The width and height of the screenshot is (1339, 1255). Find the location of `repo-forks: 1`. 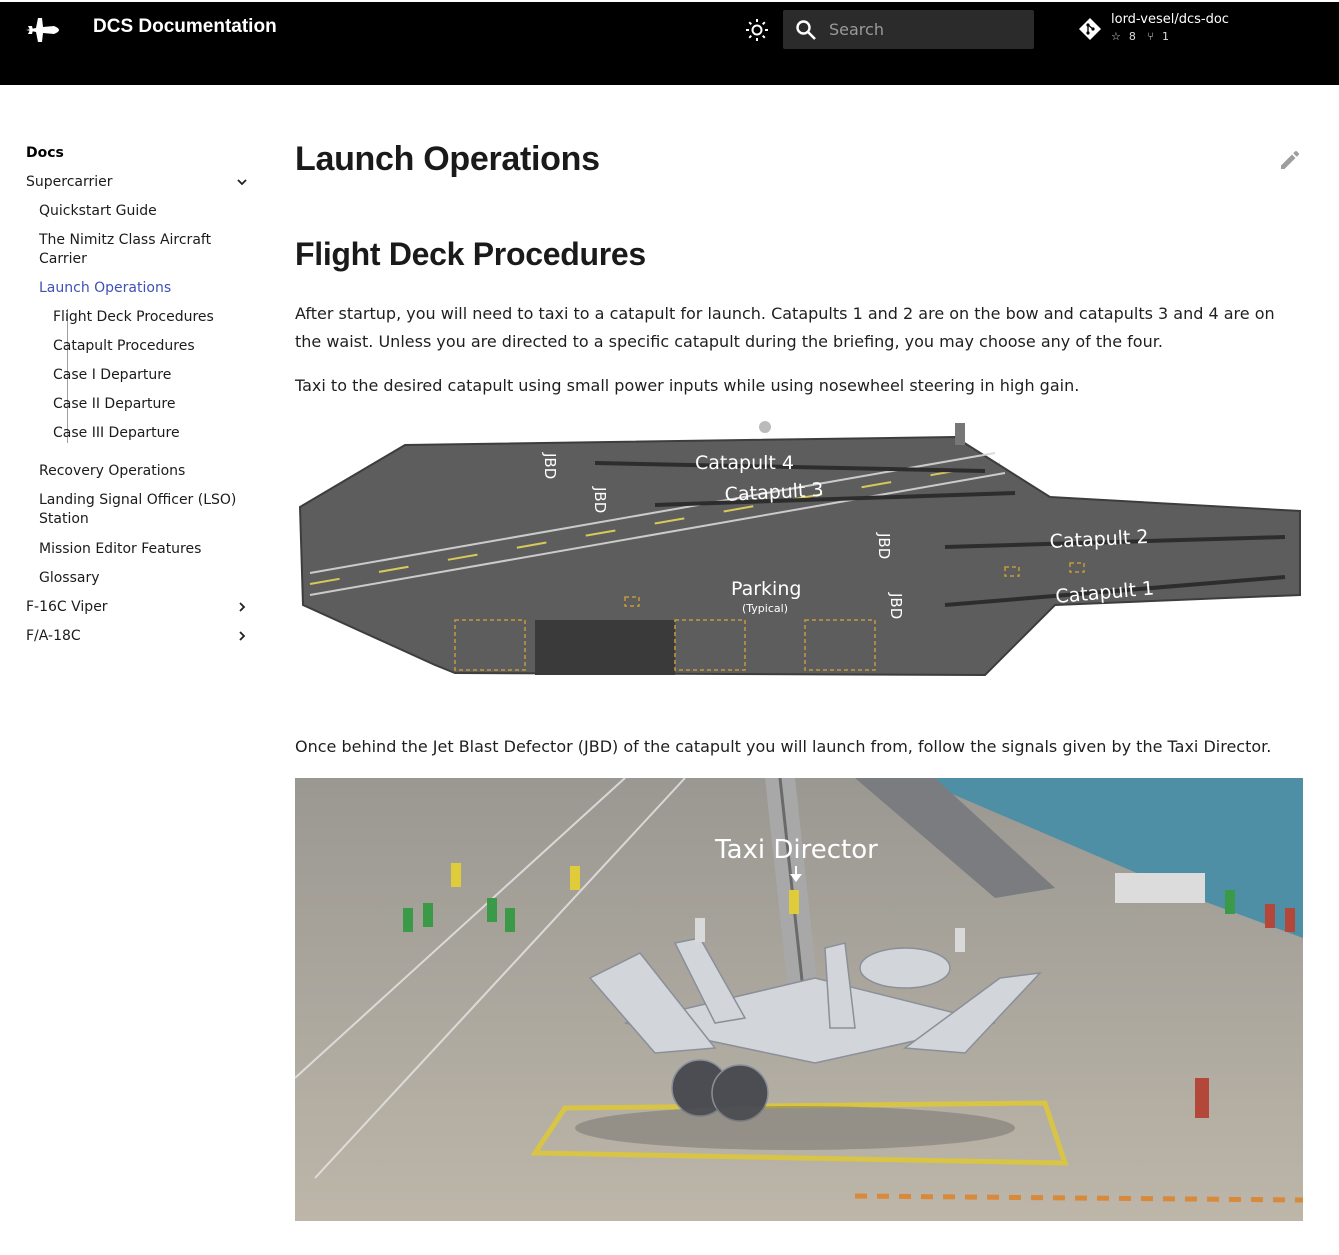

repo-forks: 1 is located at coordinates (1165, 36).